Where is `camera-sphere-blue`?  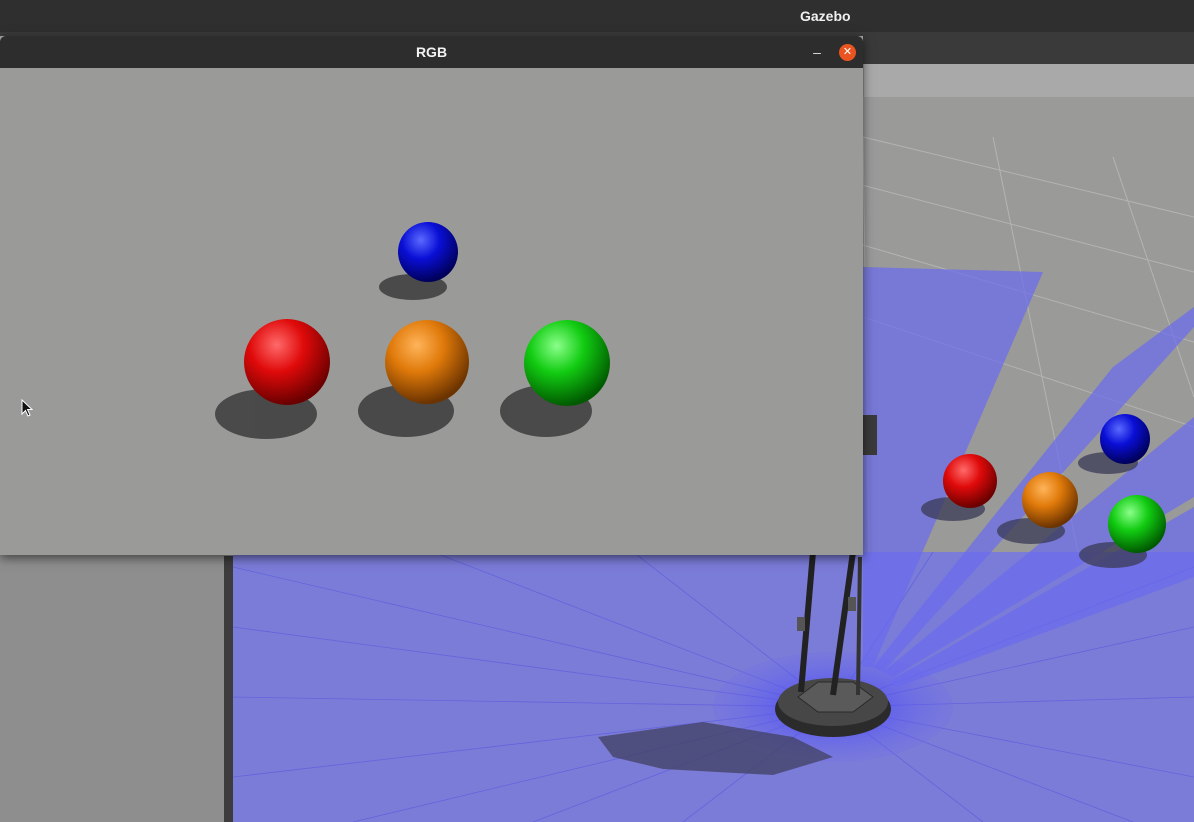 camera-sphere-blue is located at coordinates (428, 252).